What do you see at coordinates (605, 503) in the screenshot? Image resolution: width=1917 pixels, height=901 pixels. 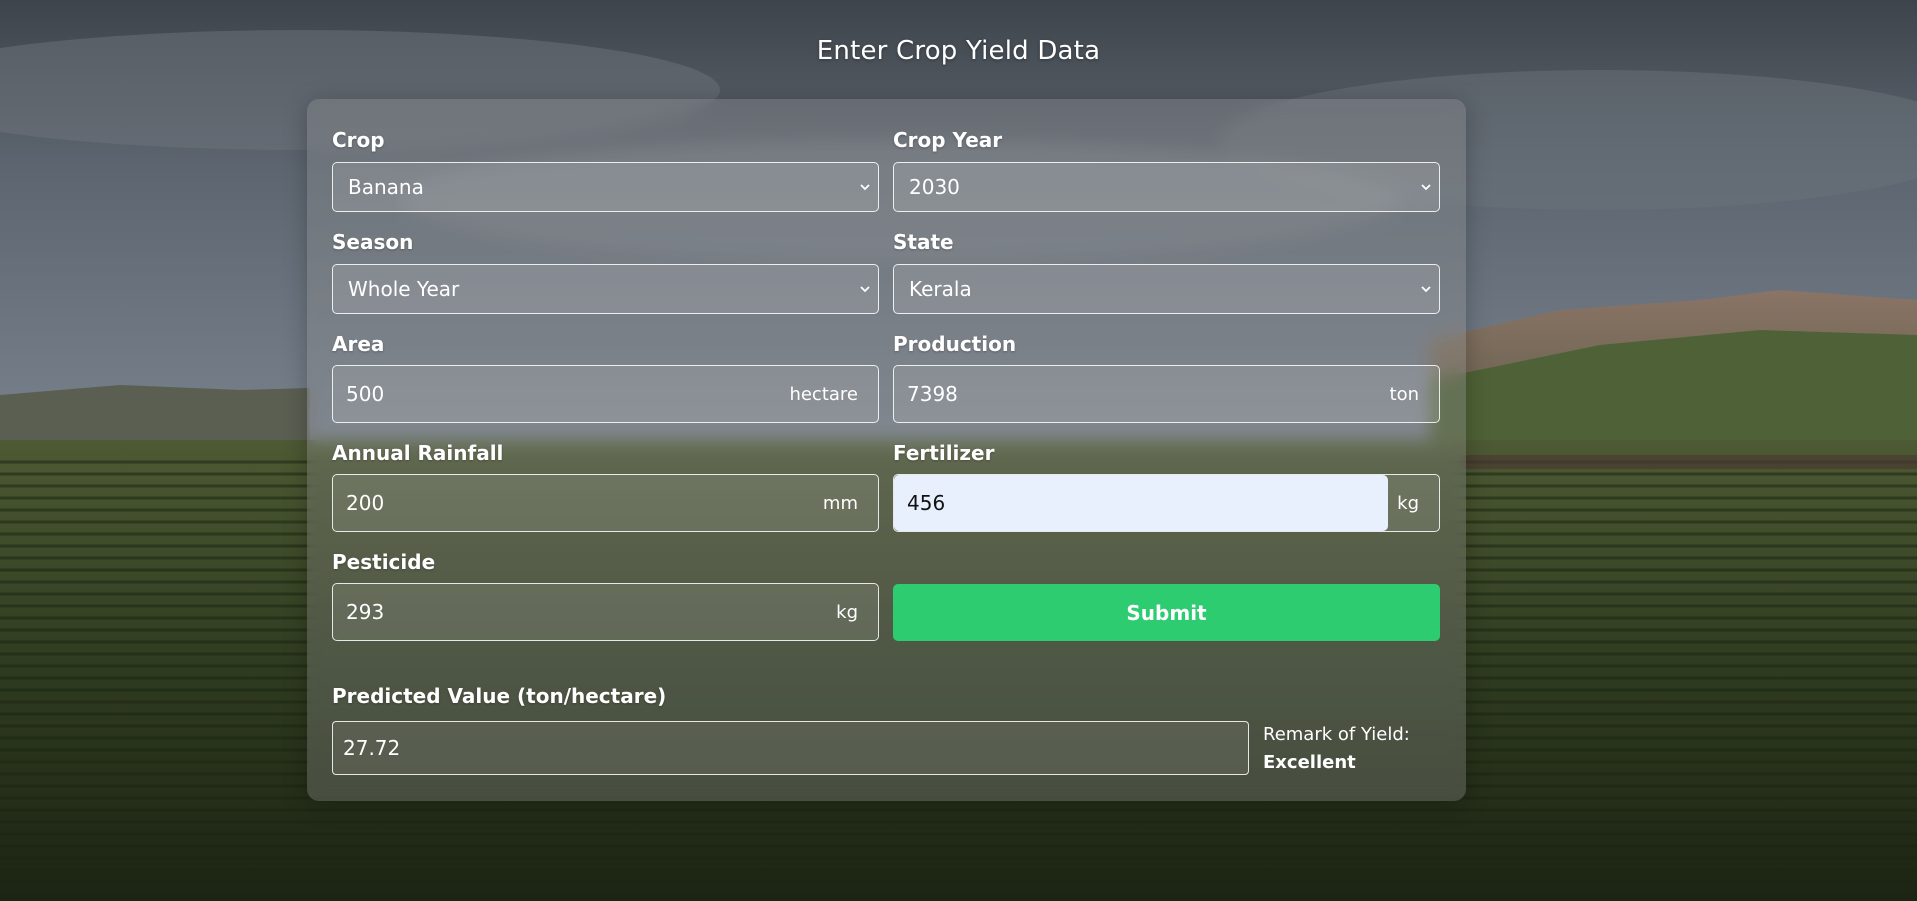 I see `annual-rainfall-input: 200 mm` at bounding box center [605, 503].